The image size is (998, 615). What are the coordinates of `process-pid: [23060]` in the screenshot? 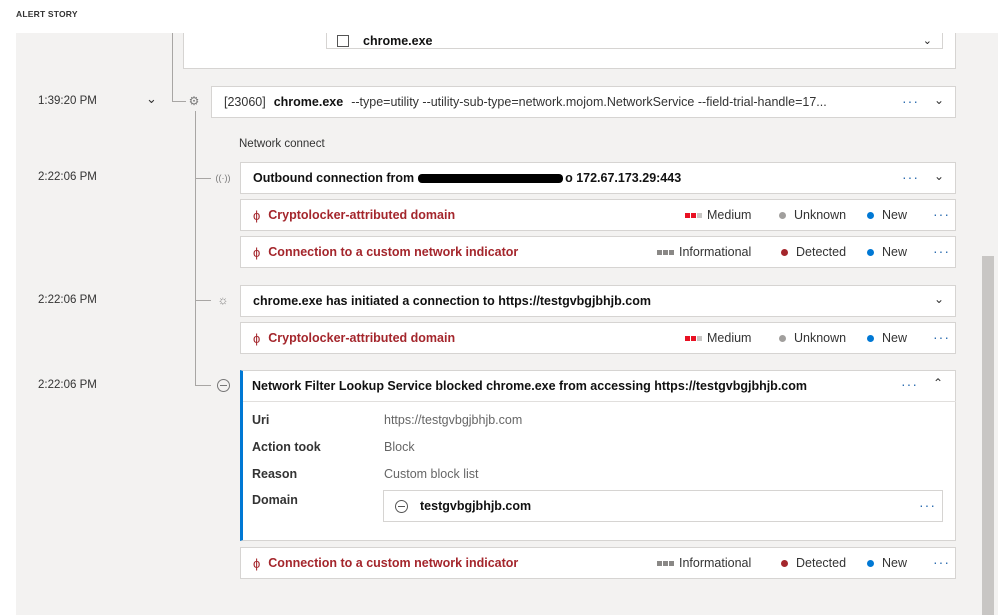 It's located at (245, 102).